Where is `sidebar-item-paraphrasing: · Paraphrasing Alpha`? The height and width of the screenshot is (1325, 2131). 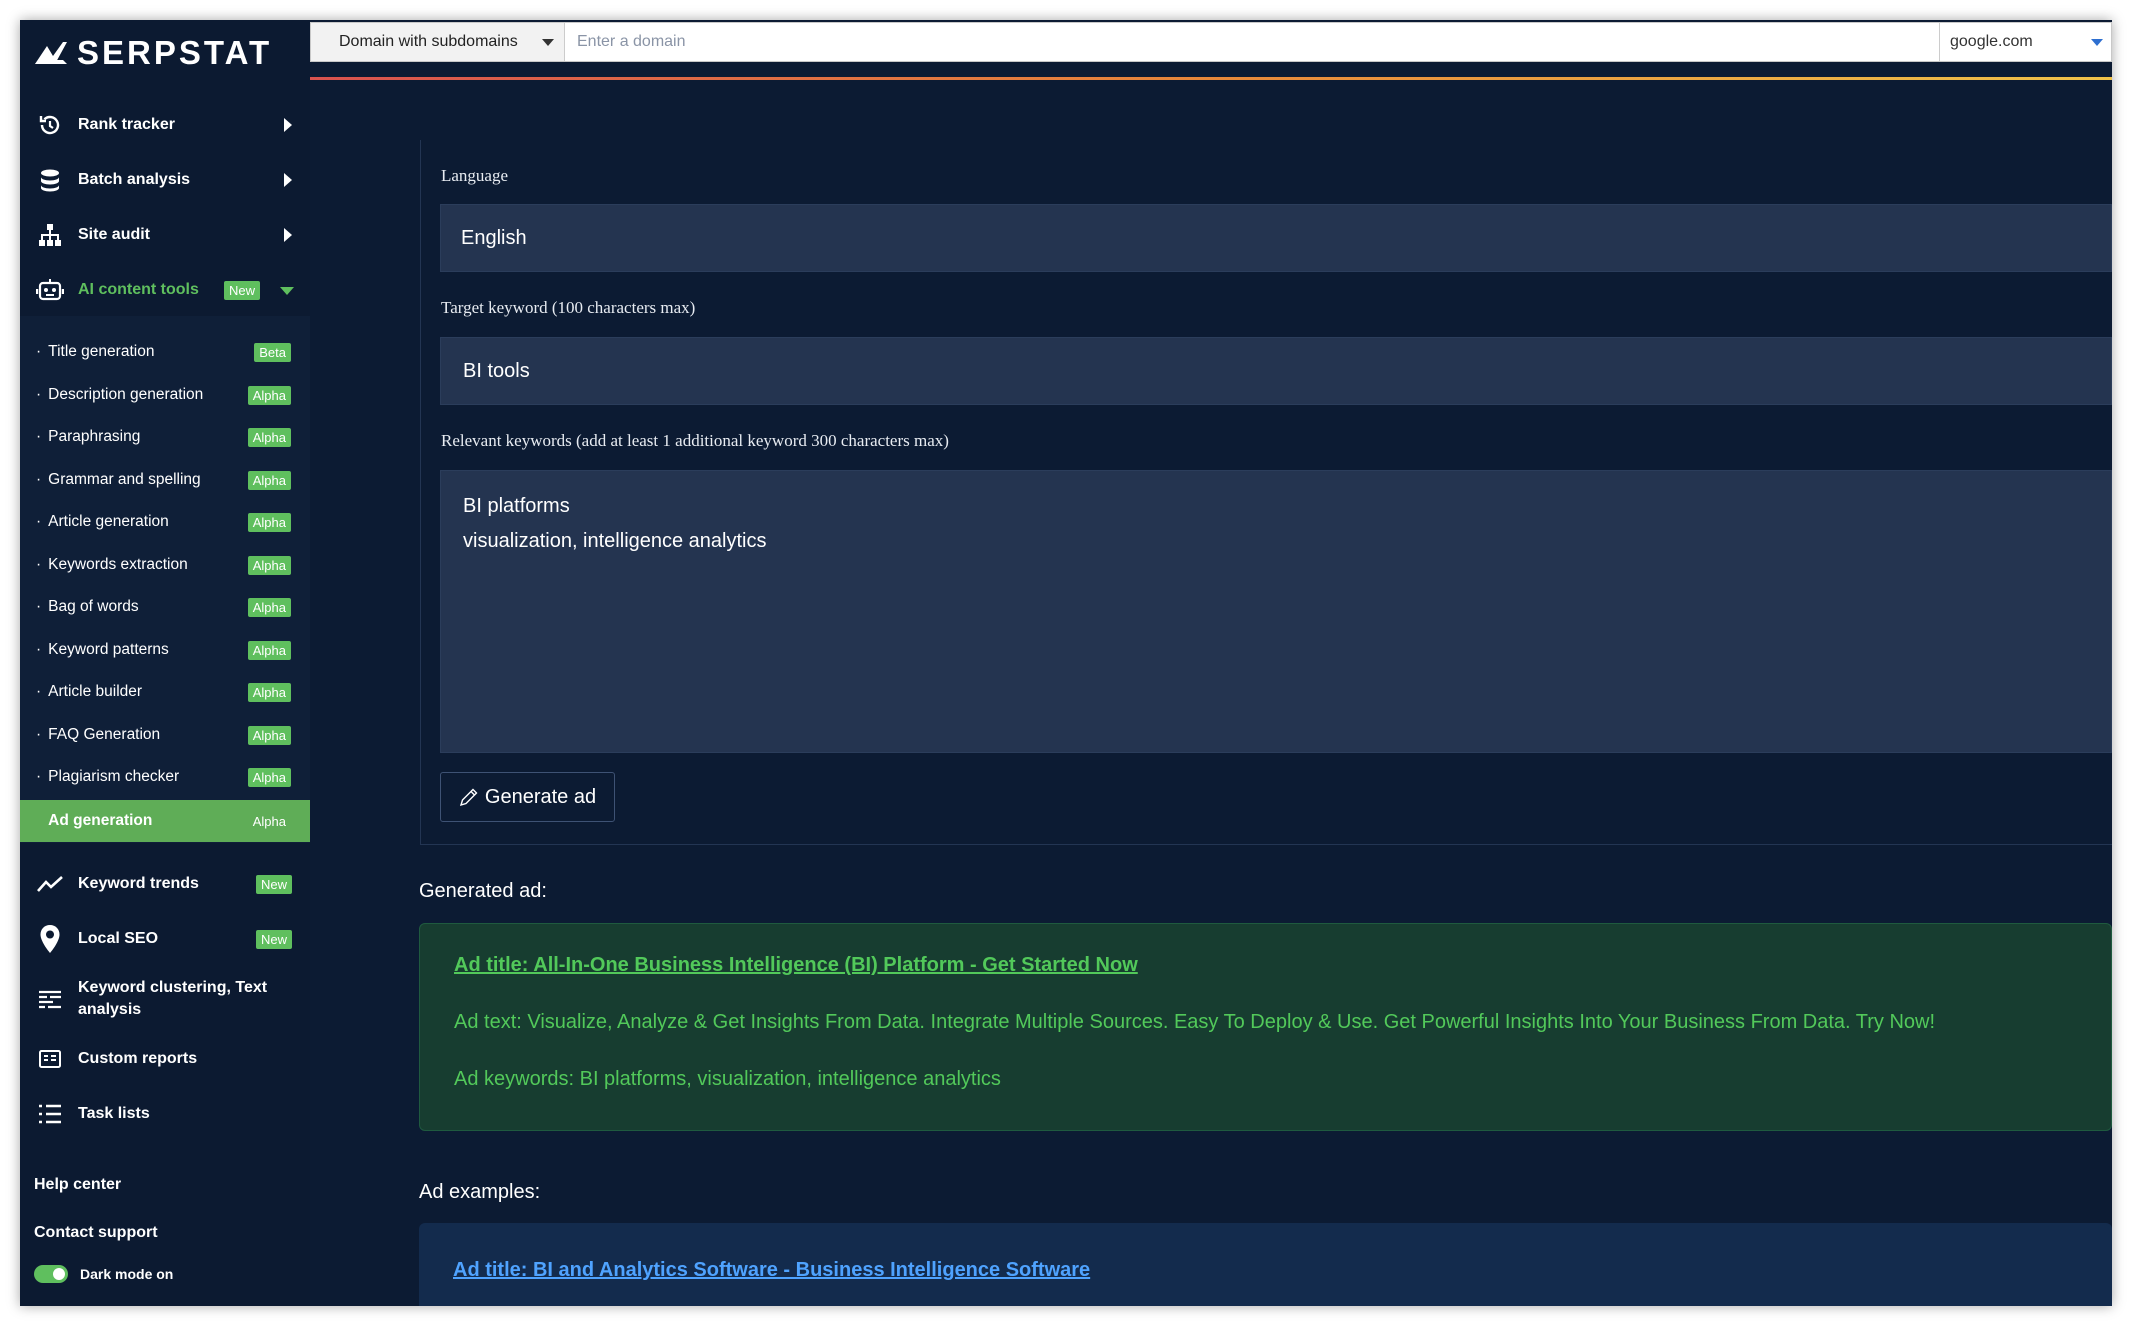
sidebar-item-paraphrasing: · Paraphrasing Alpha is located at coordinates (165, 437).